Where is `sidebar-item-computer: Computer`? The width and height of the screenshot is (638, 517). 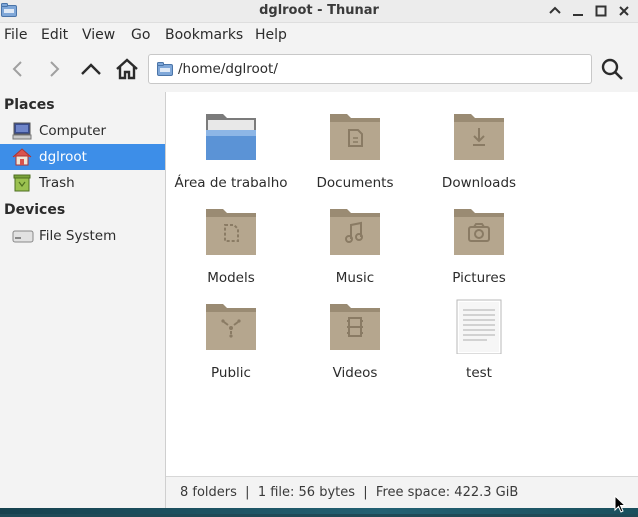
sidebar-item-computer: Computer is located at coordinates (82, 131).